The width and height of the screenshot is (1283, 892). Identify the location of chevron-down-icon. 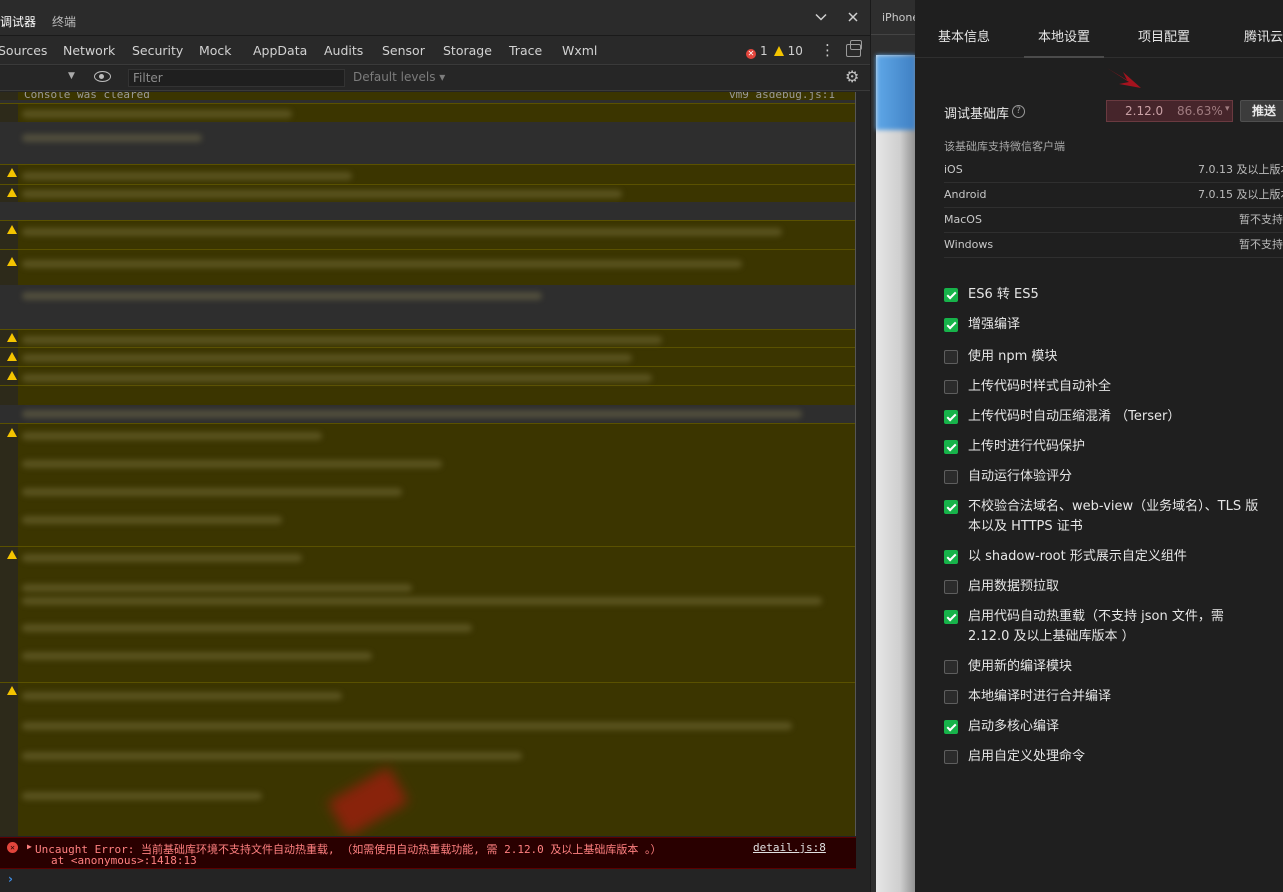
(821, 18).